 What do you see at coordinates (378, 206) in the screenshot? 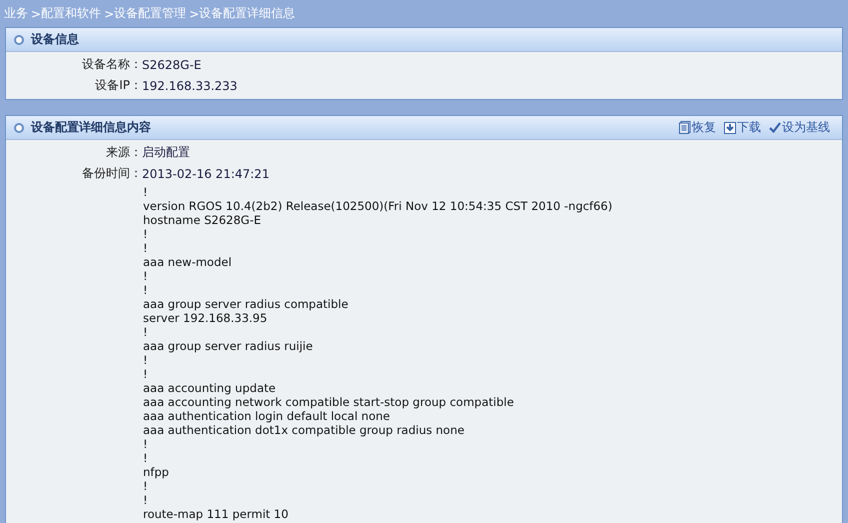
I see `config-line: version RGOS 10.4(2b2) Release(102500)(Fri Nov 12 10:54:35 CST 2010 -ngcf66)` at bounding box center [378, 206].